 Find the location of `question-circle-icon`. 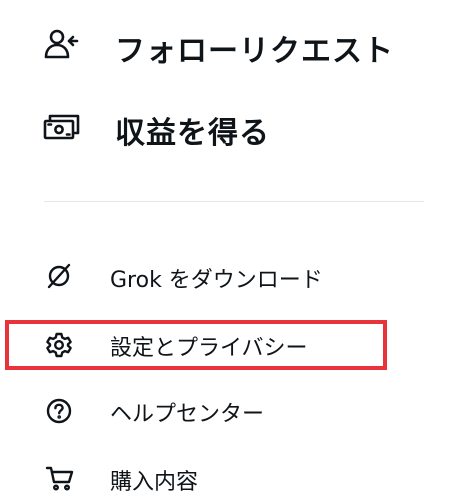

question-circle-icon is located at coordinates (59, 411).